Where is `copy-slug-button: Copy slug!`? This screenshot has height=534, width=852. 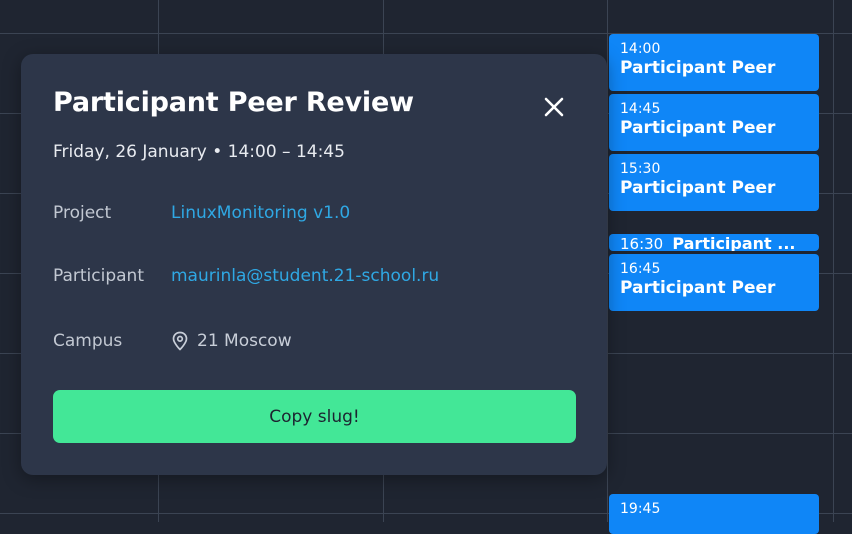
copy-slug-button: Copy slug! is located at coordinates (314, 416).